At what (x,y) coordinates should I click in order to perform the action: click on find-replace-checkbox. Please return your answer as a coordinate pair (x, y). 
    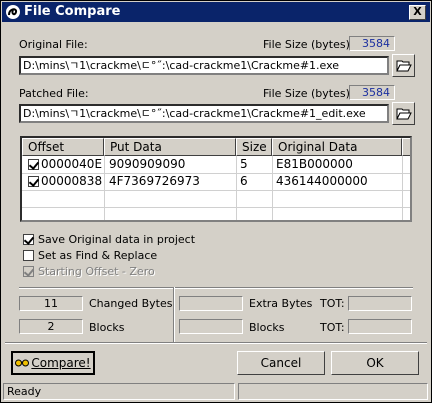
    Looking at the image, I should click on (28, 255).